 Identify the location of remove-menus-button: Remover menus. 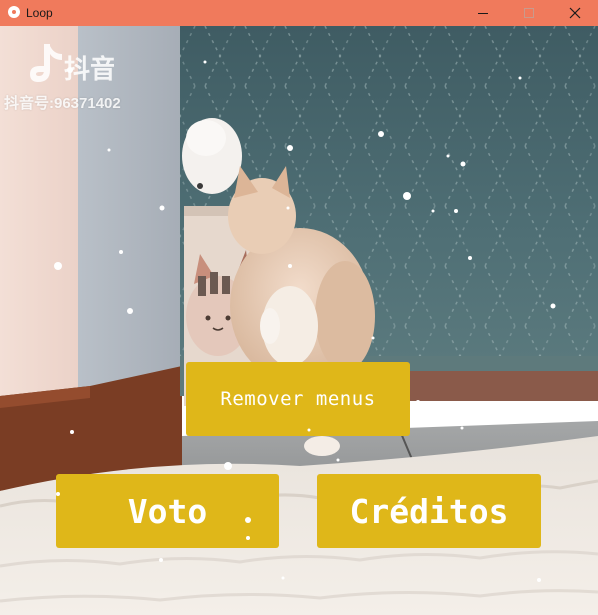
(298, 399).